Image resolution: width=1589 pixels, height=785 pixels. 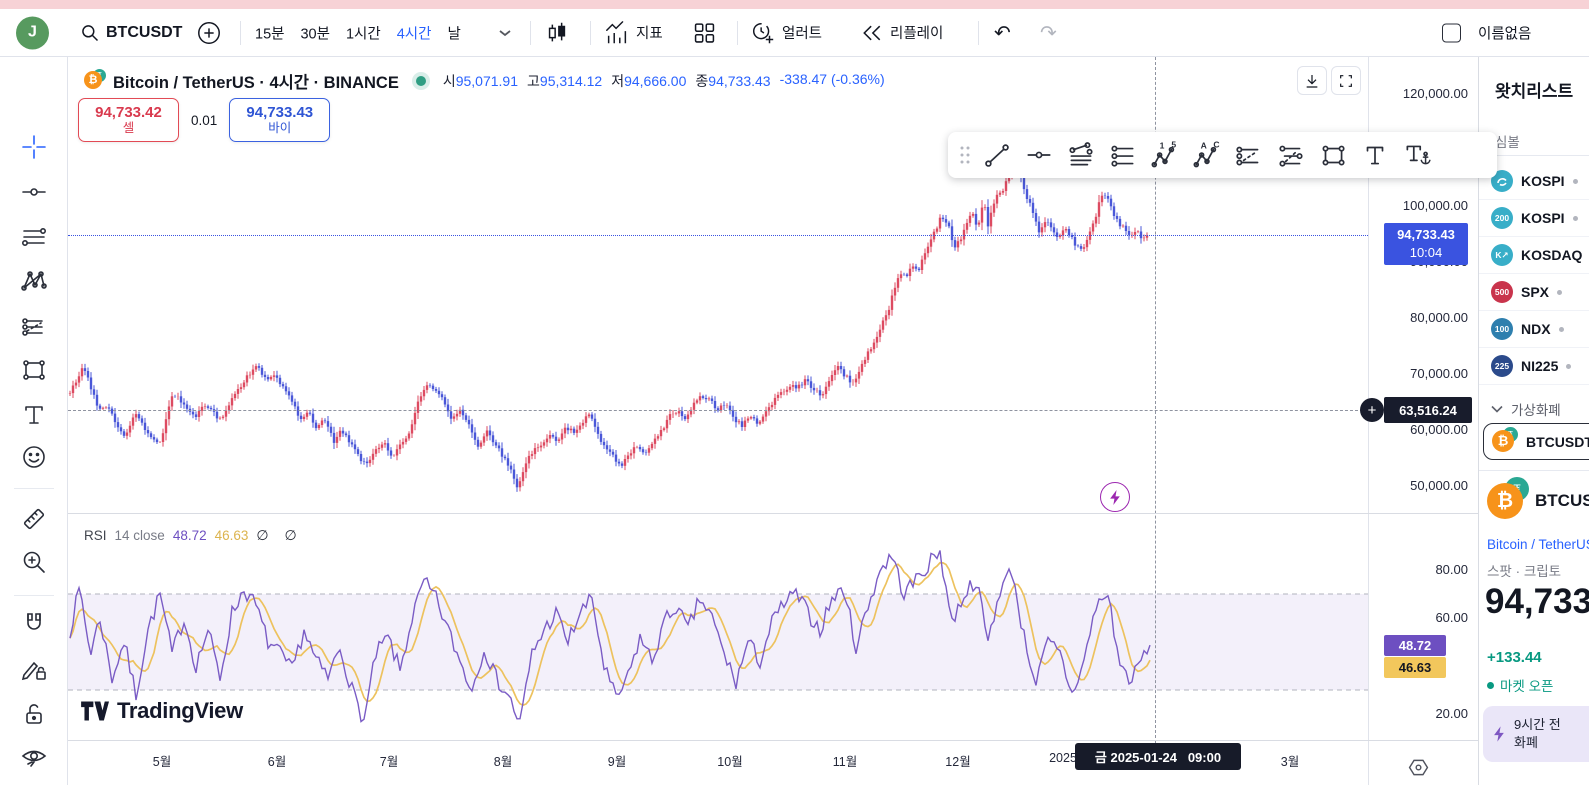 What do you see at coordinates (32, 32) in the screenshot?
I see `avatar: J` at bounding box center [32, 32].